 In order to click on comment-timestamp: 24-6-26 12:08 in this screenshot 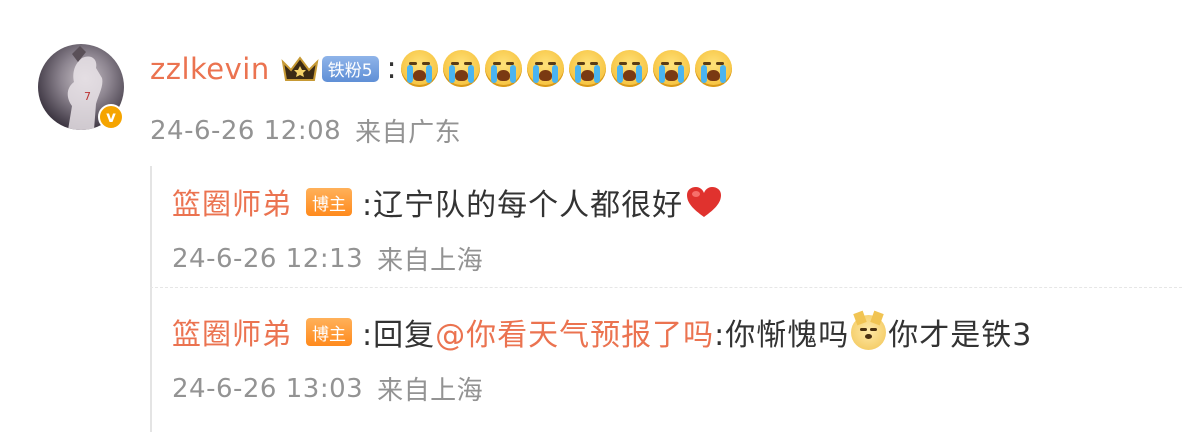, I will do `click(246, 130)`.